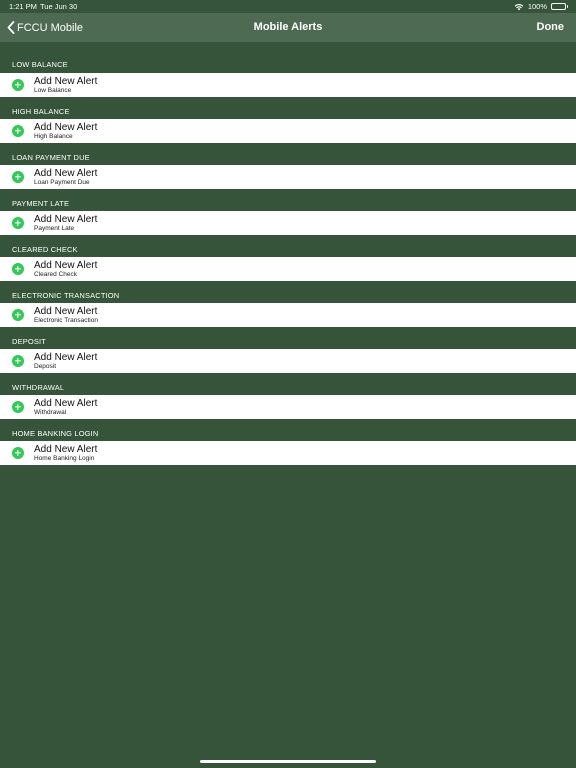 Image resolution: width=576 pixels, height=768 pixels. Describe the element at coordinates (51, 157) in the screenshot. I see `section-header-loan-payment-due: LOAN PAYMENT DUE` at that location.